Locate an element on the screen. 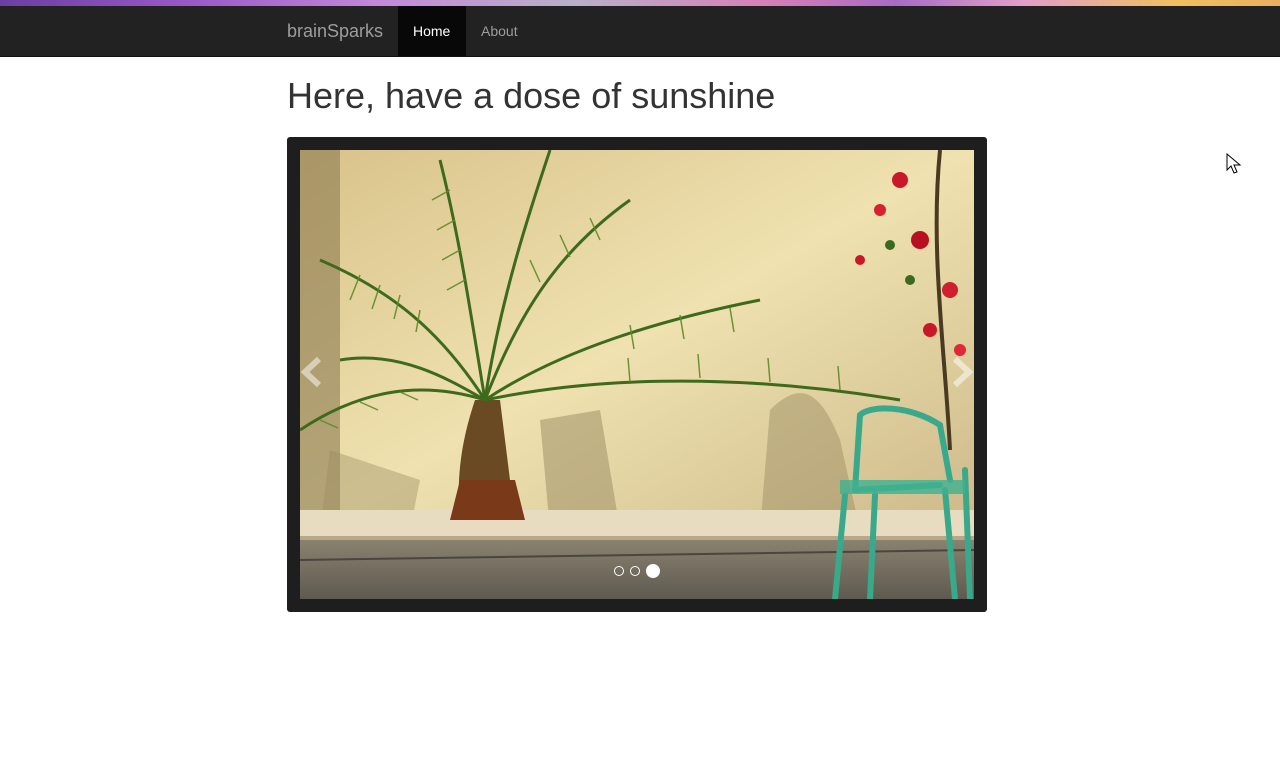  mouse-cursor-icon is located at coordinates (1234, 163).